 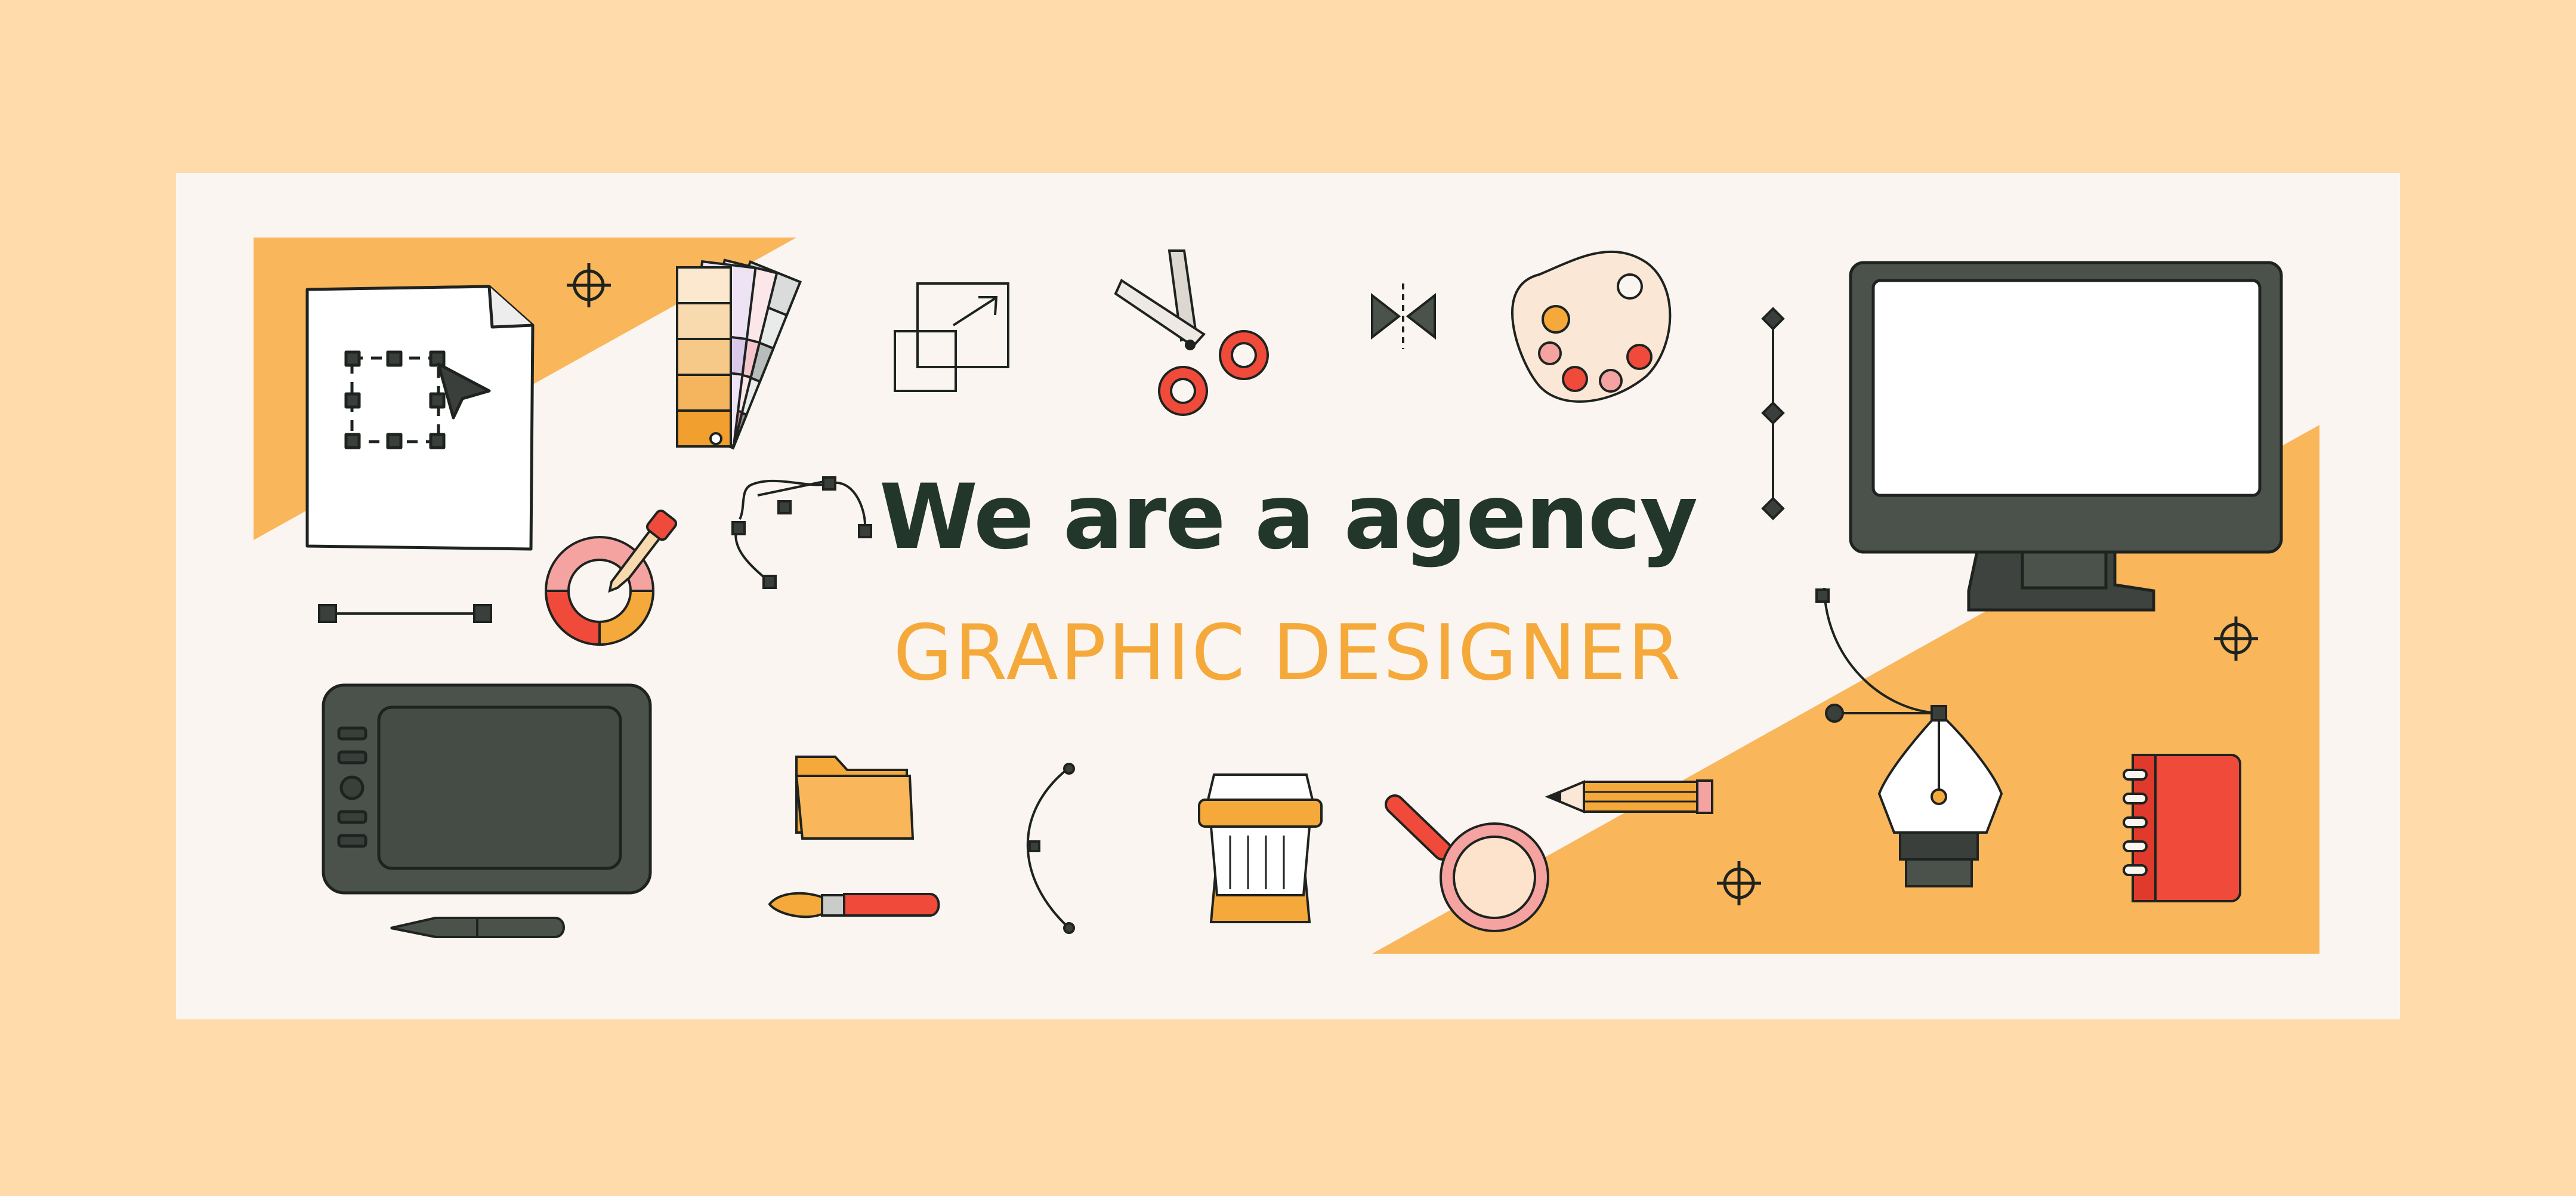 What do you see at coordinates (1288, 517) in the screenshot?
I see `banner-headline: We are a agency` at bounding box center [1288, 517].